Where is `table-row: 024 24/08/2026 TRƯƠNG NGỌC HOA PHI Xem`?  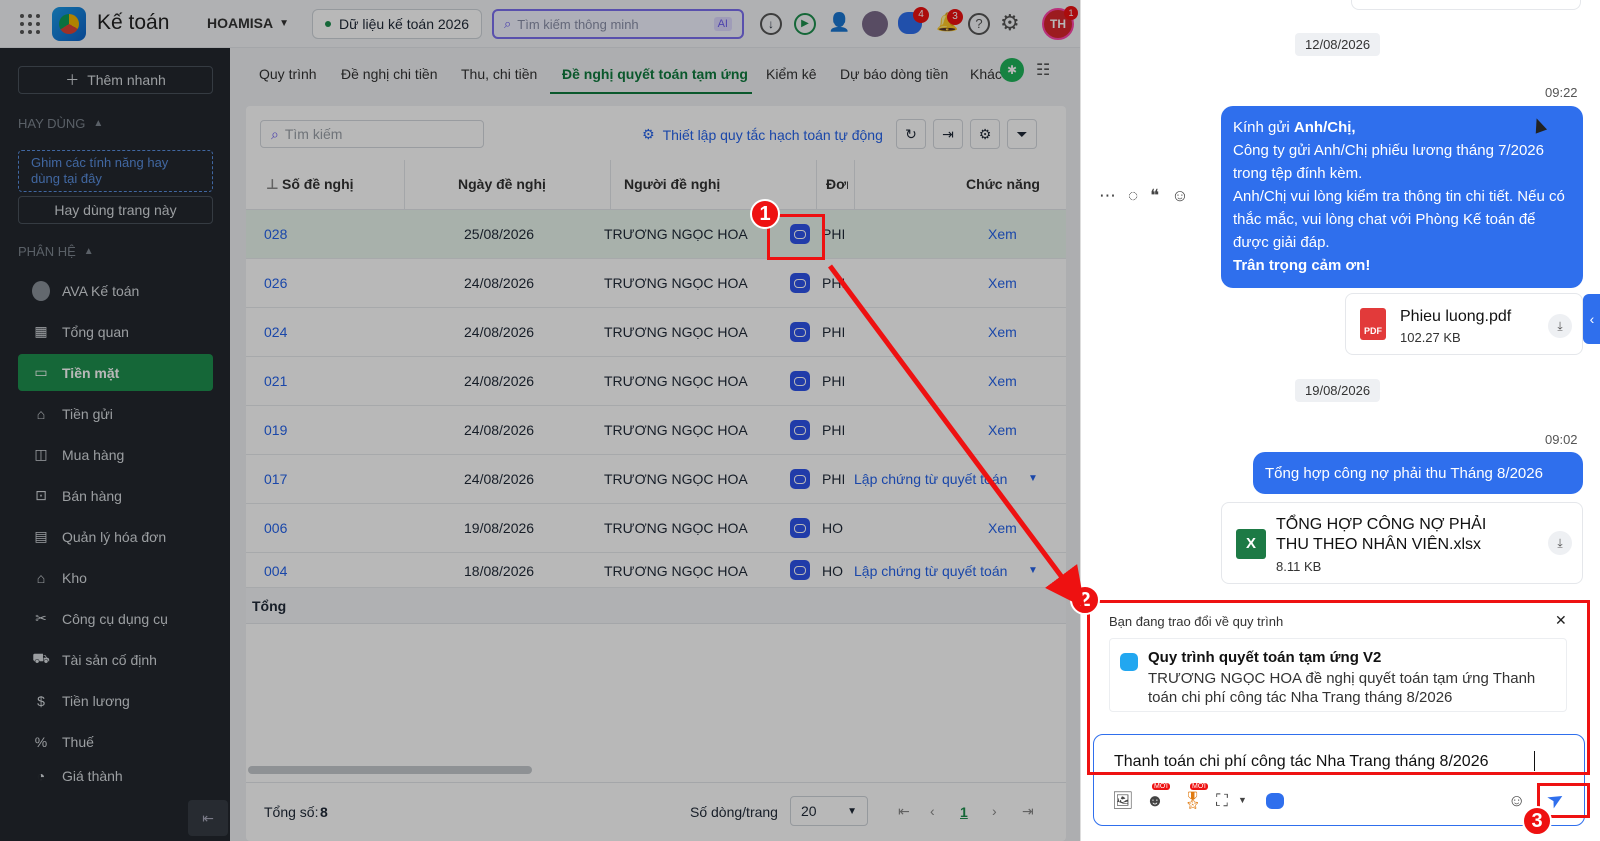
table-row: 024 24/08/2026 TRƯƠNG NGỌC HOA PHI Xem is located at coordinates (656, 332).